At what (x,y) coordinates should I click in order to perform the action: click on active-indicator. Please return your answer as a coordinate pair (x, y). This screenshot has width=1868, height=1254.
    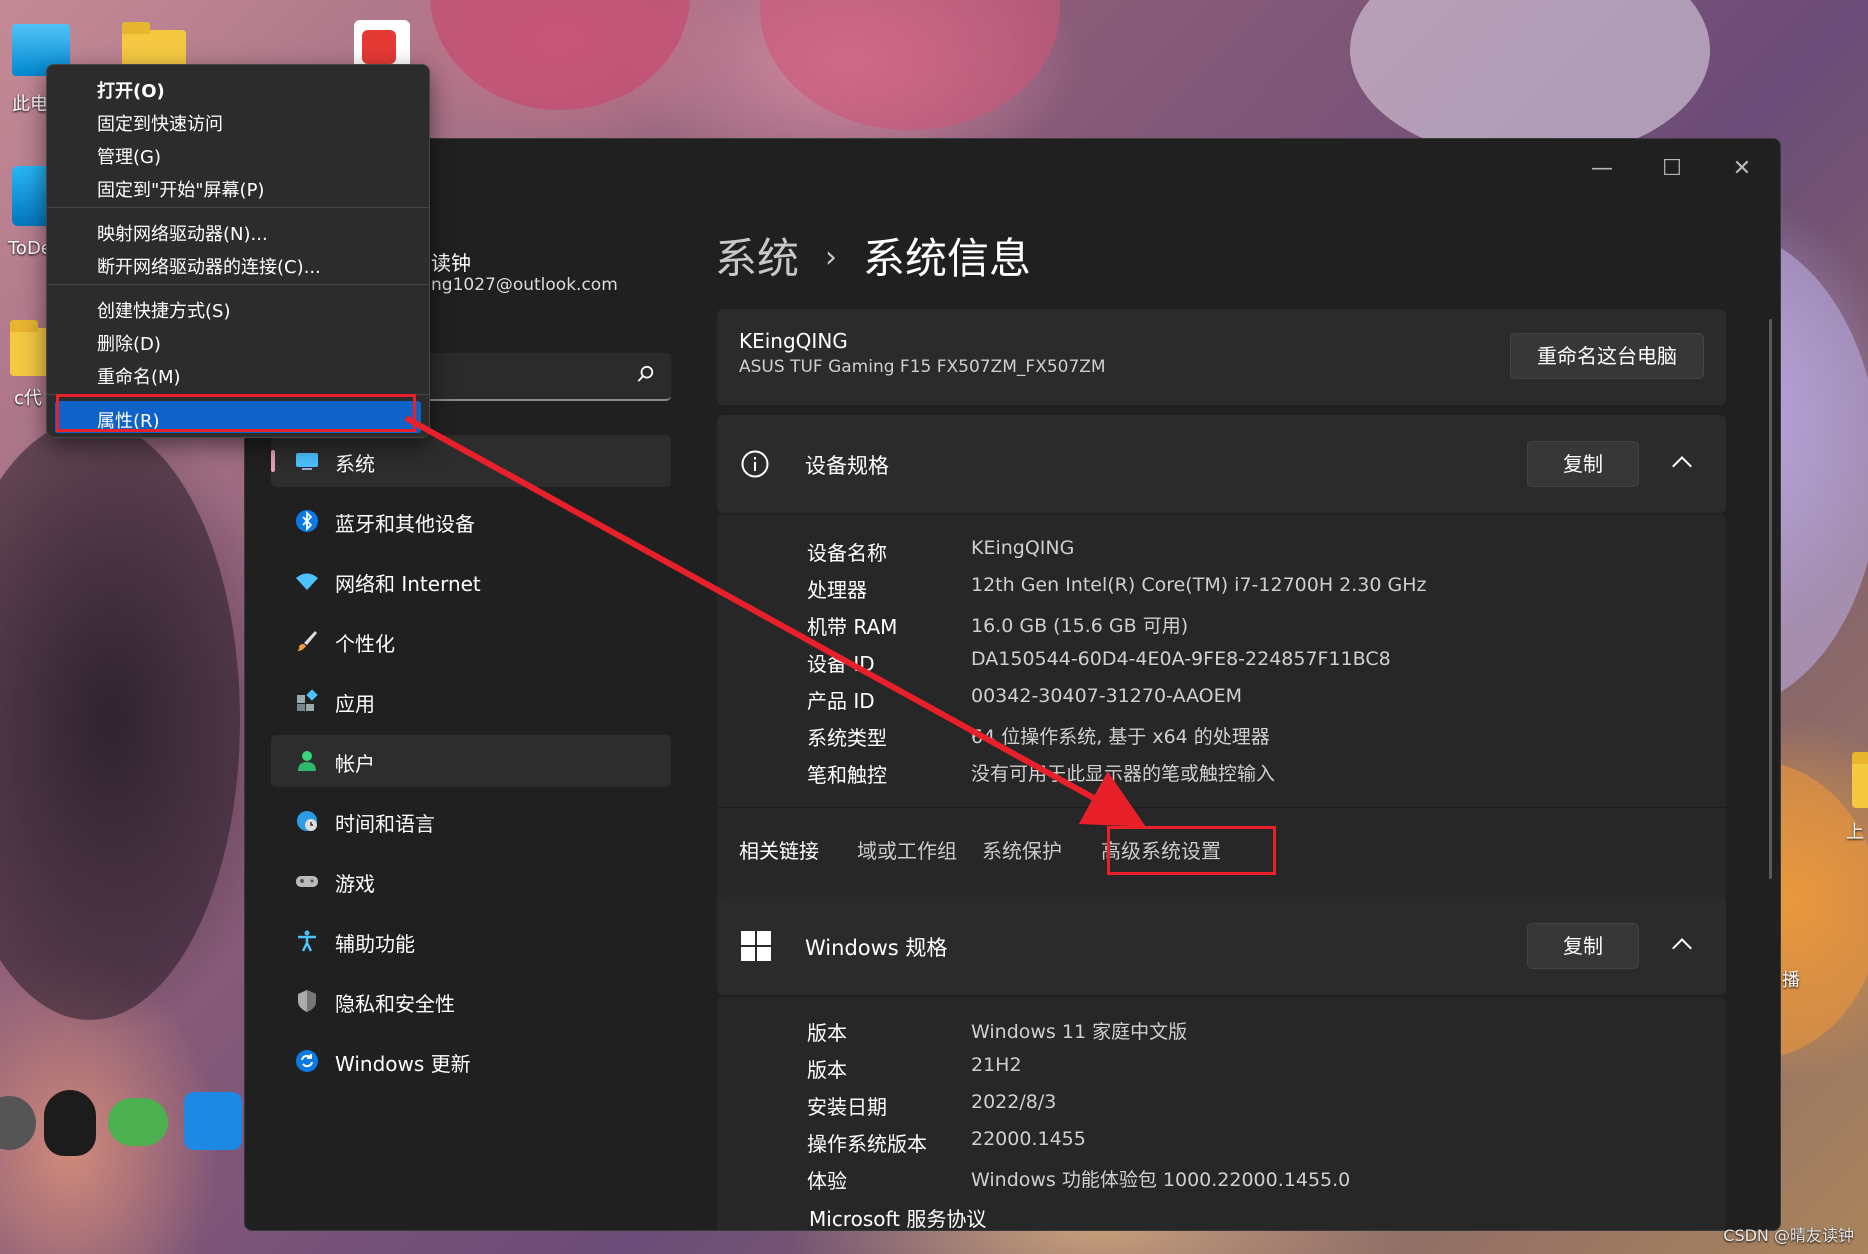
    Looking at the image, I should click on (273, 461).